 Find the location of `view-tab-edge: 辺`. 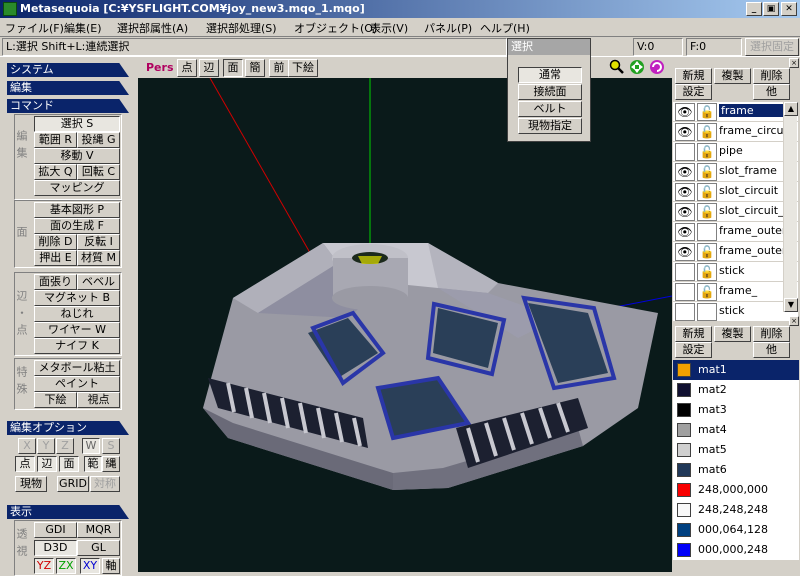

view-tab-edge: 辺 is located at coordinates (209, 68).